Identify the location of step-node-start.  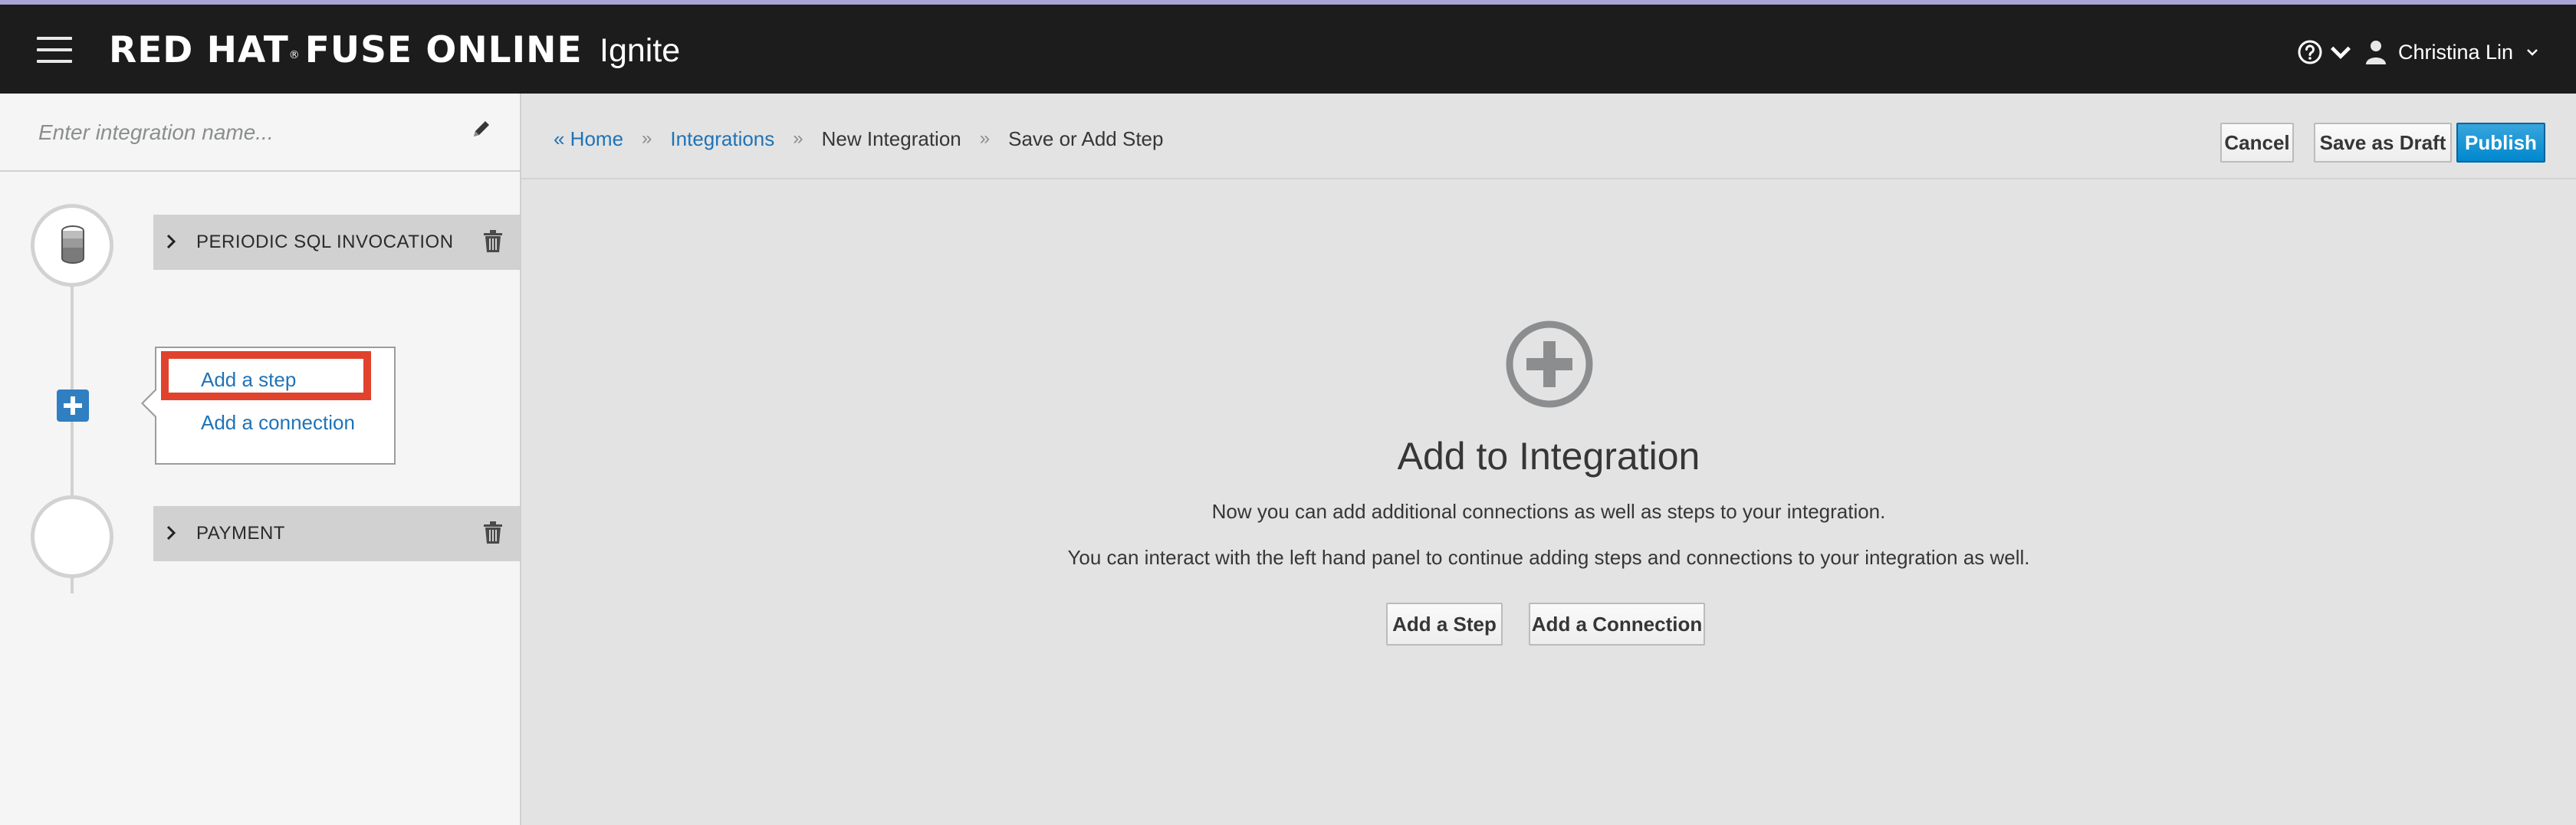
(72, 245).